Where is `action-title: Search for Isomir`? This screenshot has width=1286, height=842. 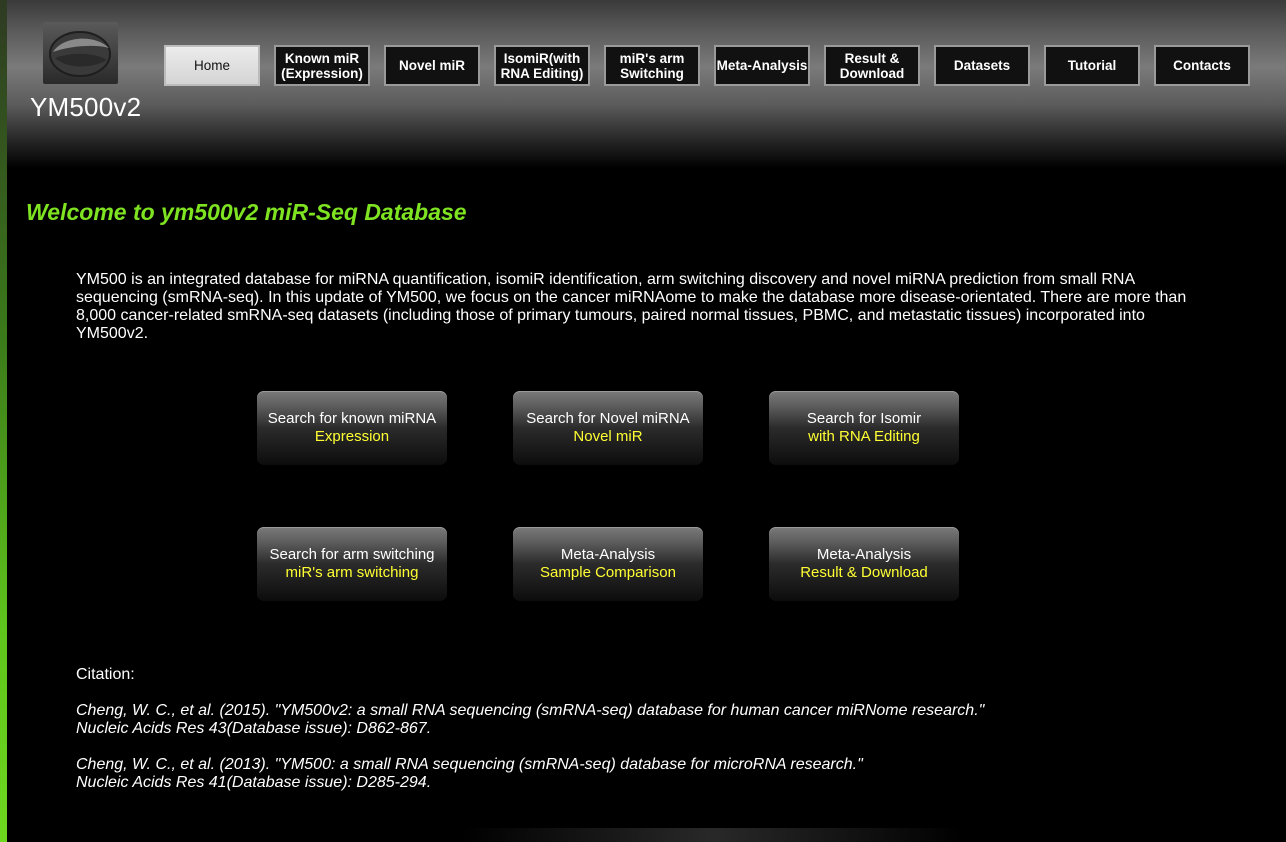
action-title: Search for Isomir is located at coordinates (864, 418).